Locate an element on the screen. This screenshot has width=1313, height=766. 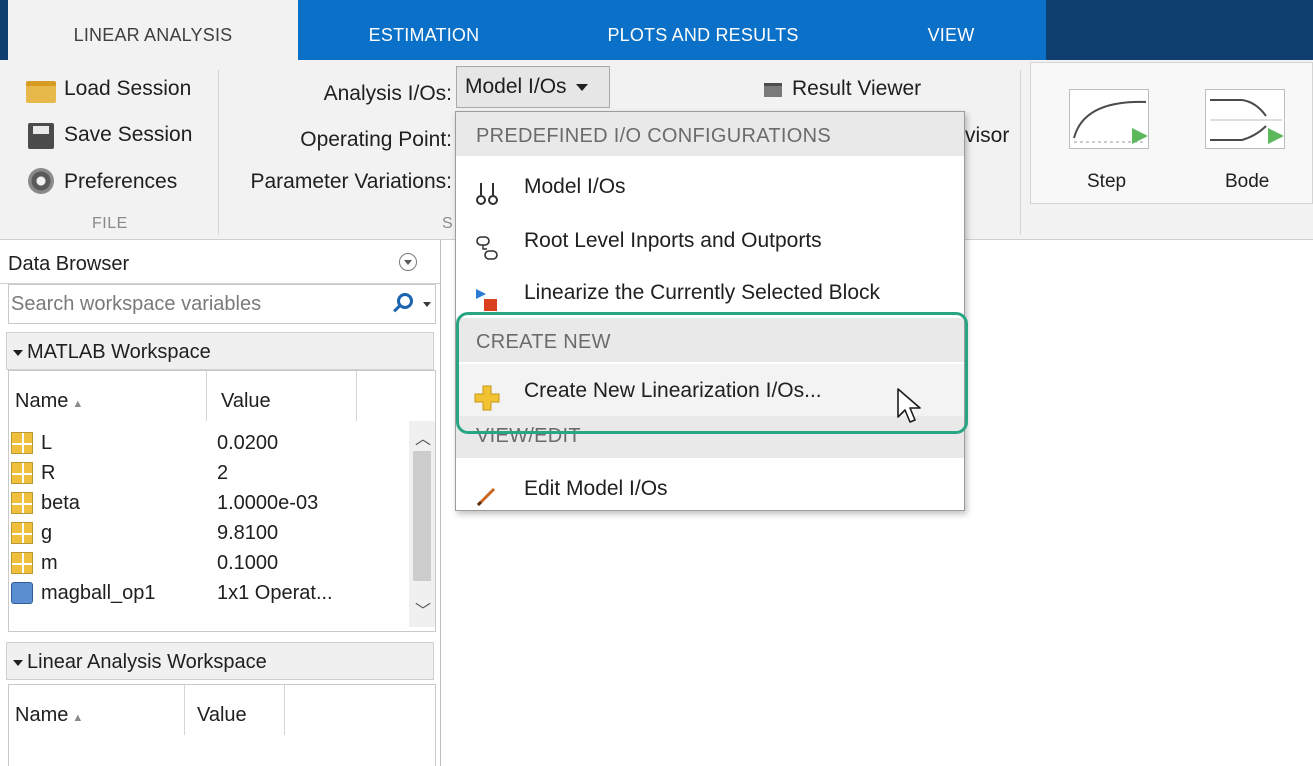
operating-point-icon is located at coordinates (22, 593).